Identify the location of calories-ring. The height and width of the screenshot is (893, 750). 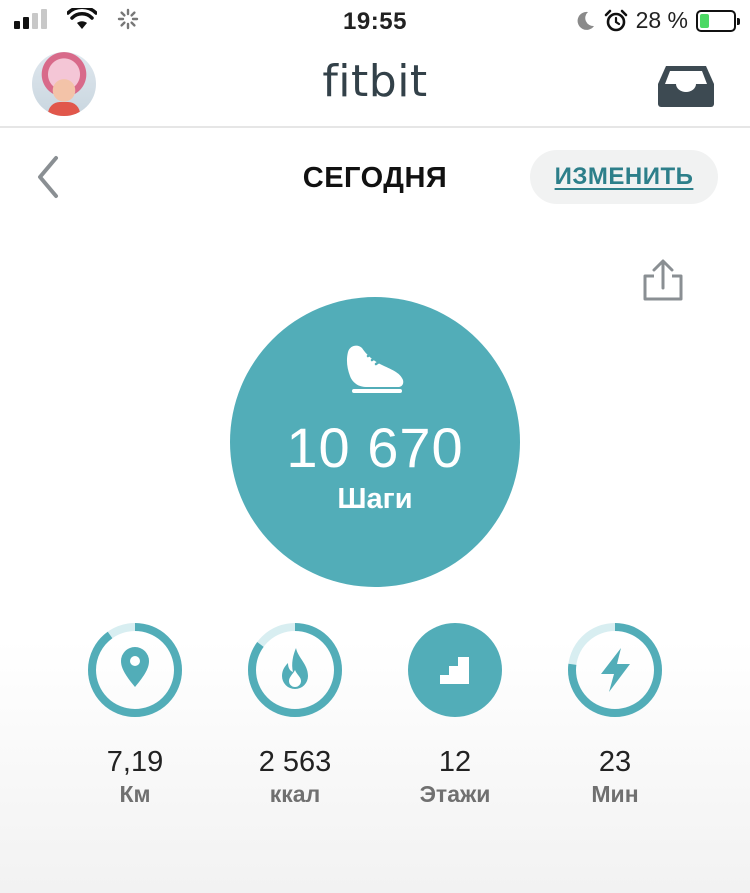
(295, 670).